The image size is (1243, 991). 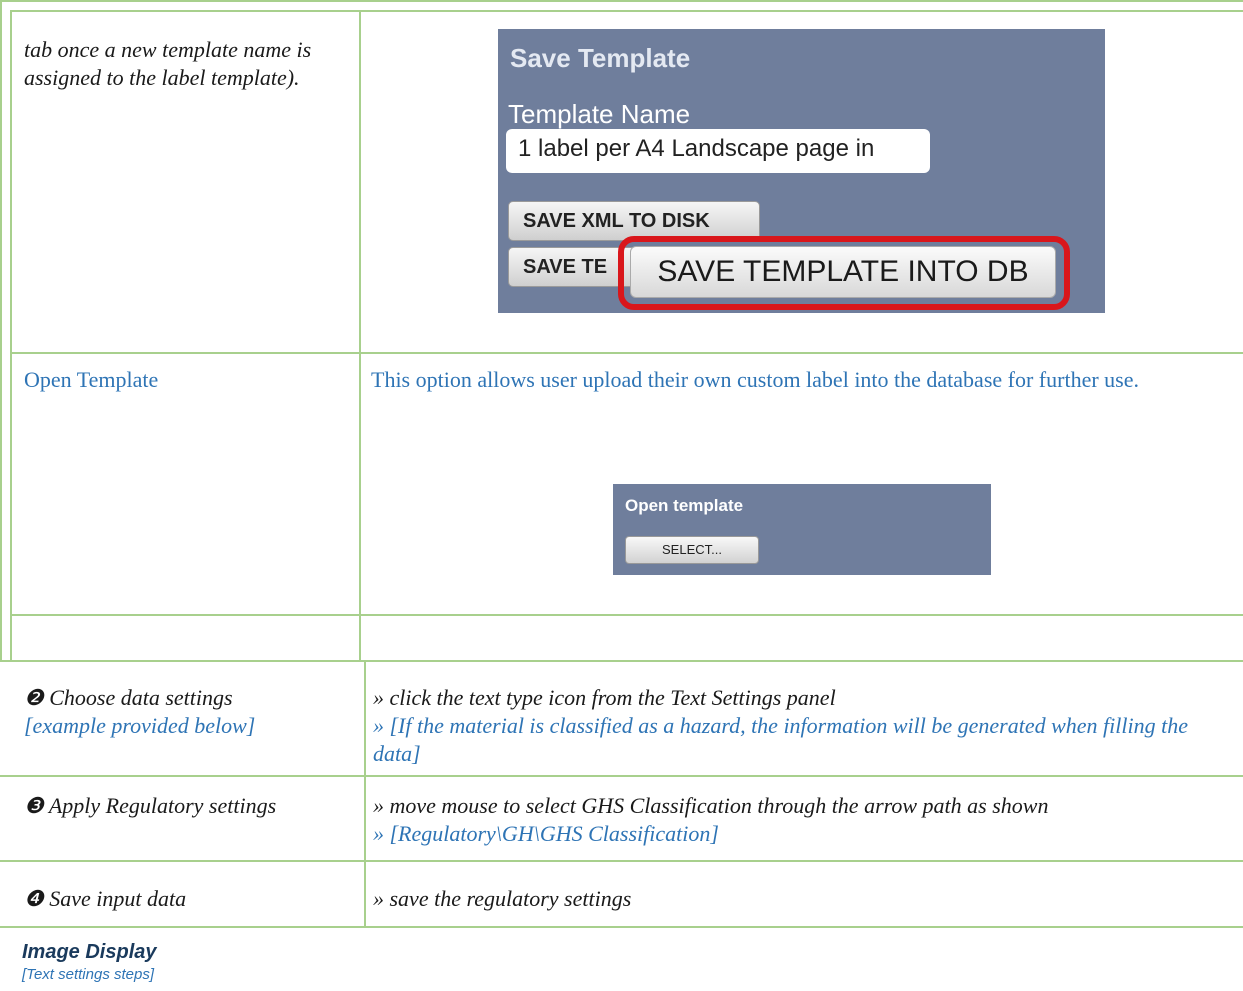 I want to click on step-4-line1: » save the regulatory settings, so click(x=502, y=898).